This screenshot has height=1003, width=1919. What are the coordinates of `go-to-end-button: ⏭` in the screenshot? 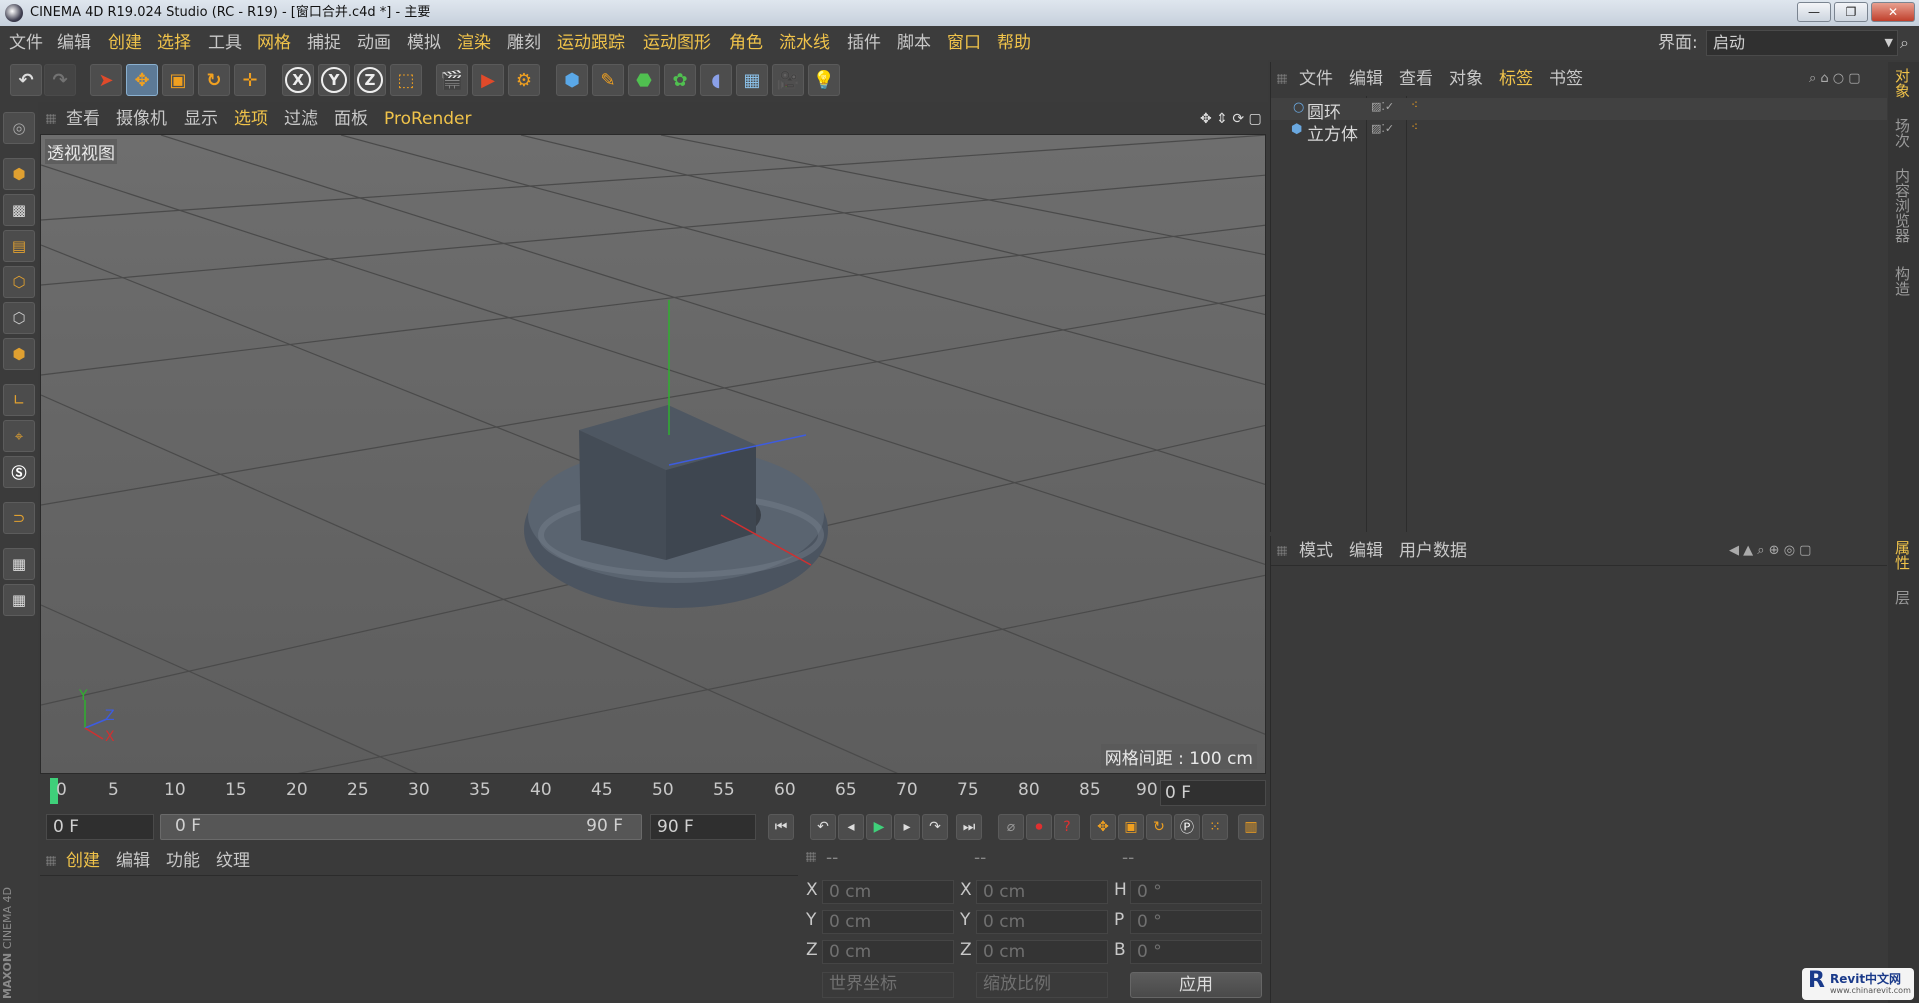 It's located at (969, 827).